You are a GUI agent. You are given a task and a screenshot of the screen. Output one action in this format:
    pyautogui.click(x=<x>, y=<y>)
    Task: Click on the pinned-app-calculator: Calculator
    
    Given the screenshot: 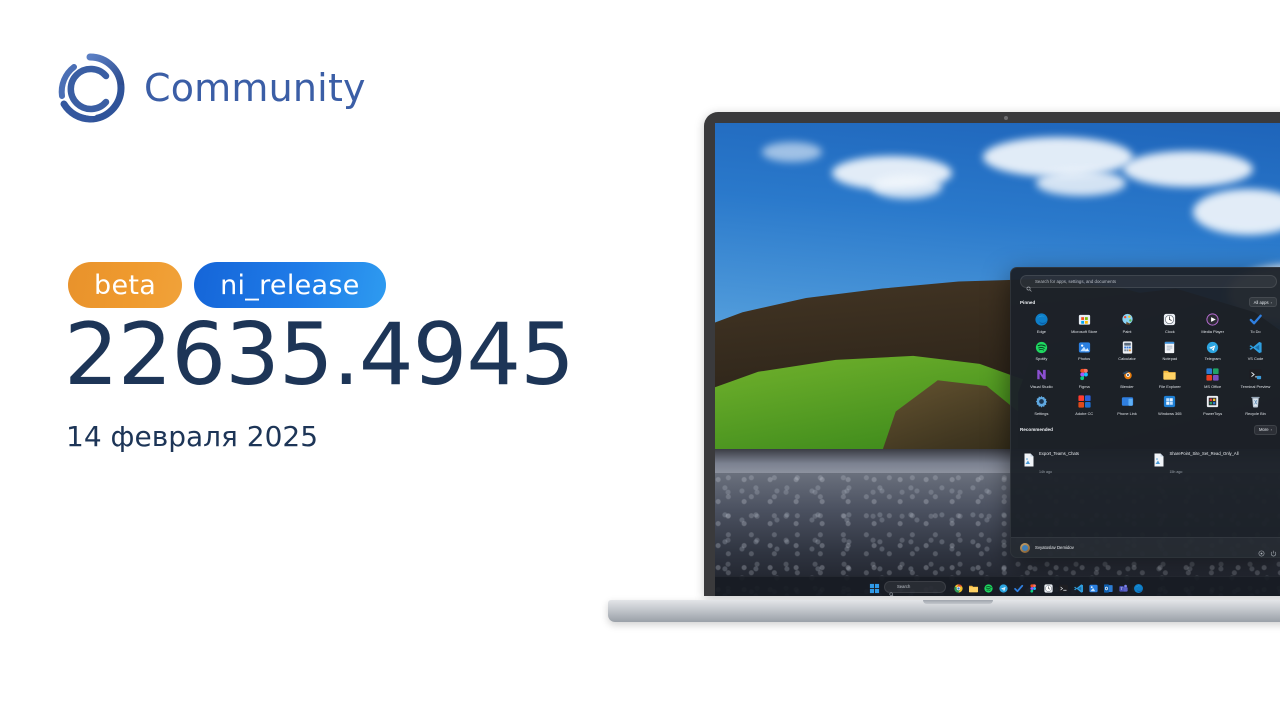 What is the action you would take?
    pyautogui.click(x=1127, y=350)
    